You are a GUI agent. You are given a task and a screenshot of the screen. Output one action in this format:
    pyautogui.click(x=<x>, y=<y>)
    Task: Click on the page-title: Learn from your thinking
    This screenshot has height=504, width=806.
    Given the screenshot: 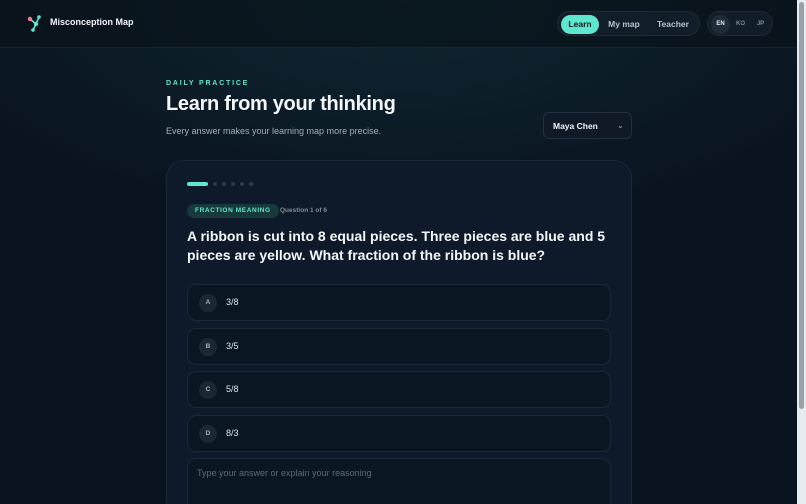 What is the action you would take?
    pyautogui.click(x=281, y=104)
    